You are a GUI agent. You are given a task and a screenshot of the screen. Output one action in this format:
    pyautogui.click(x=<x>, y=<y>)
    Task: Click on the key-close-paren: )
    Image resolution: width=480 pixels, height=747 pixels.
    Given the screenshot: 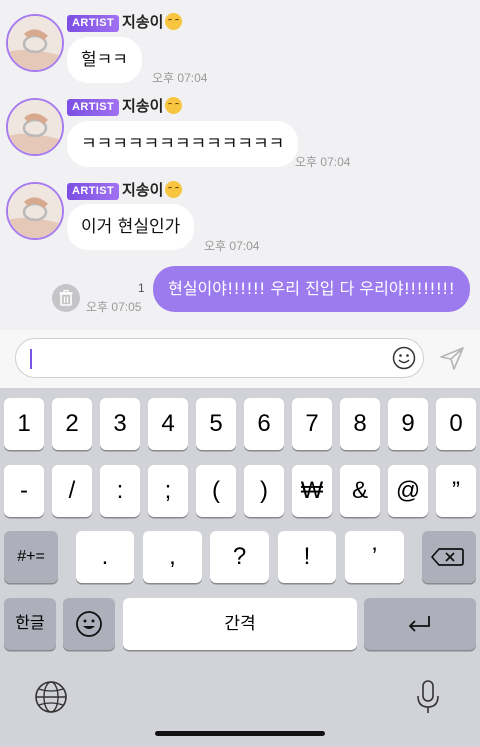 What is the action you would take?
    pyautogui.click(x=264, y=491)
    